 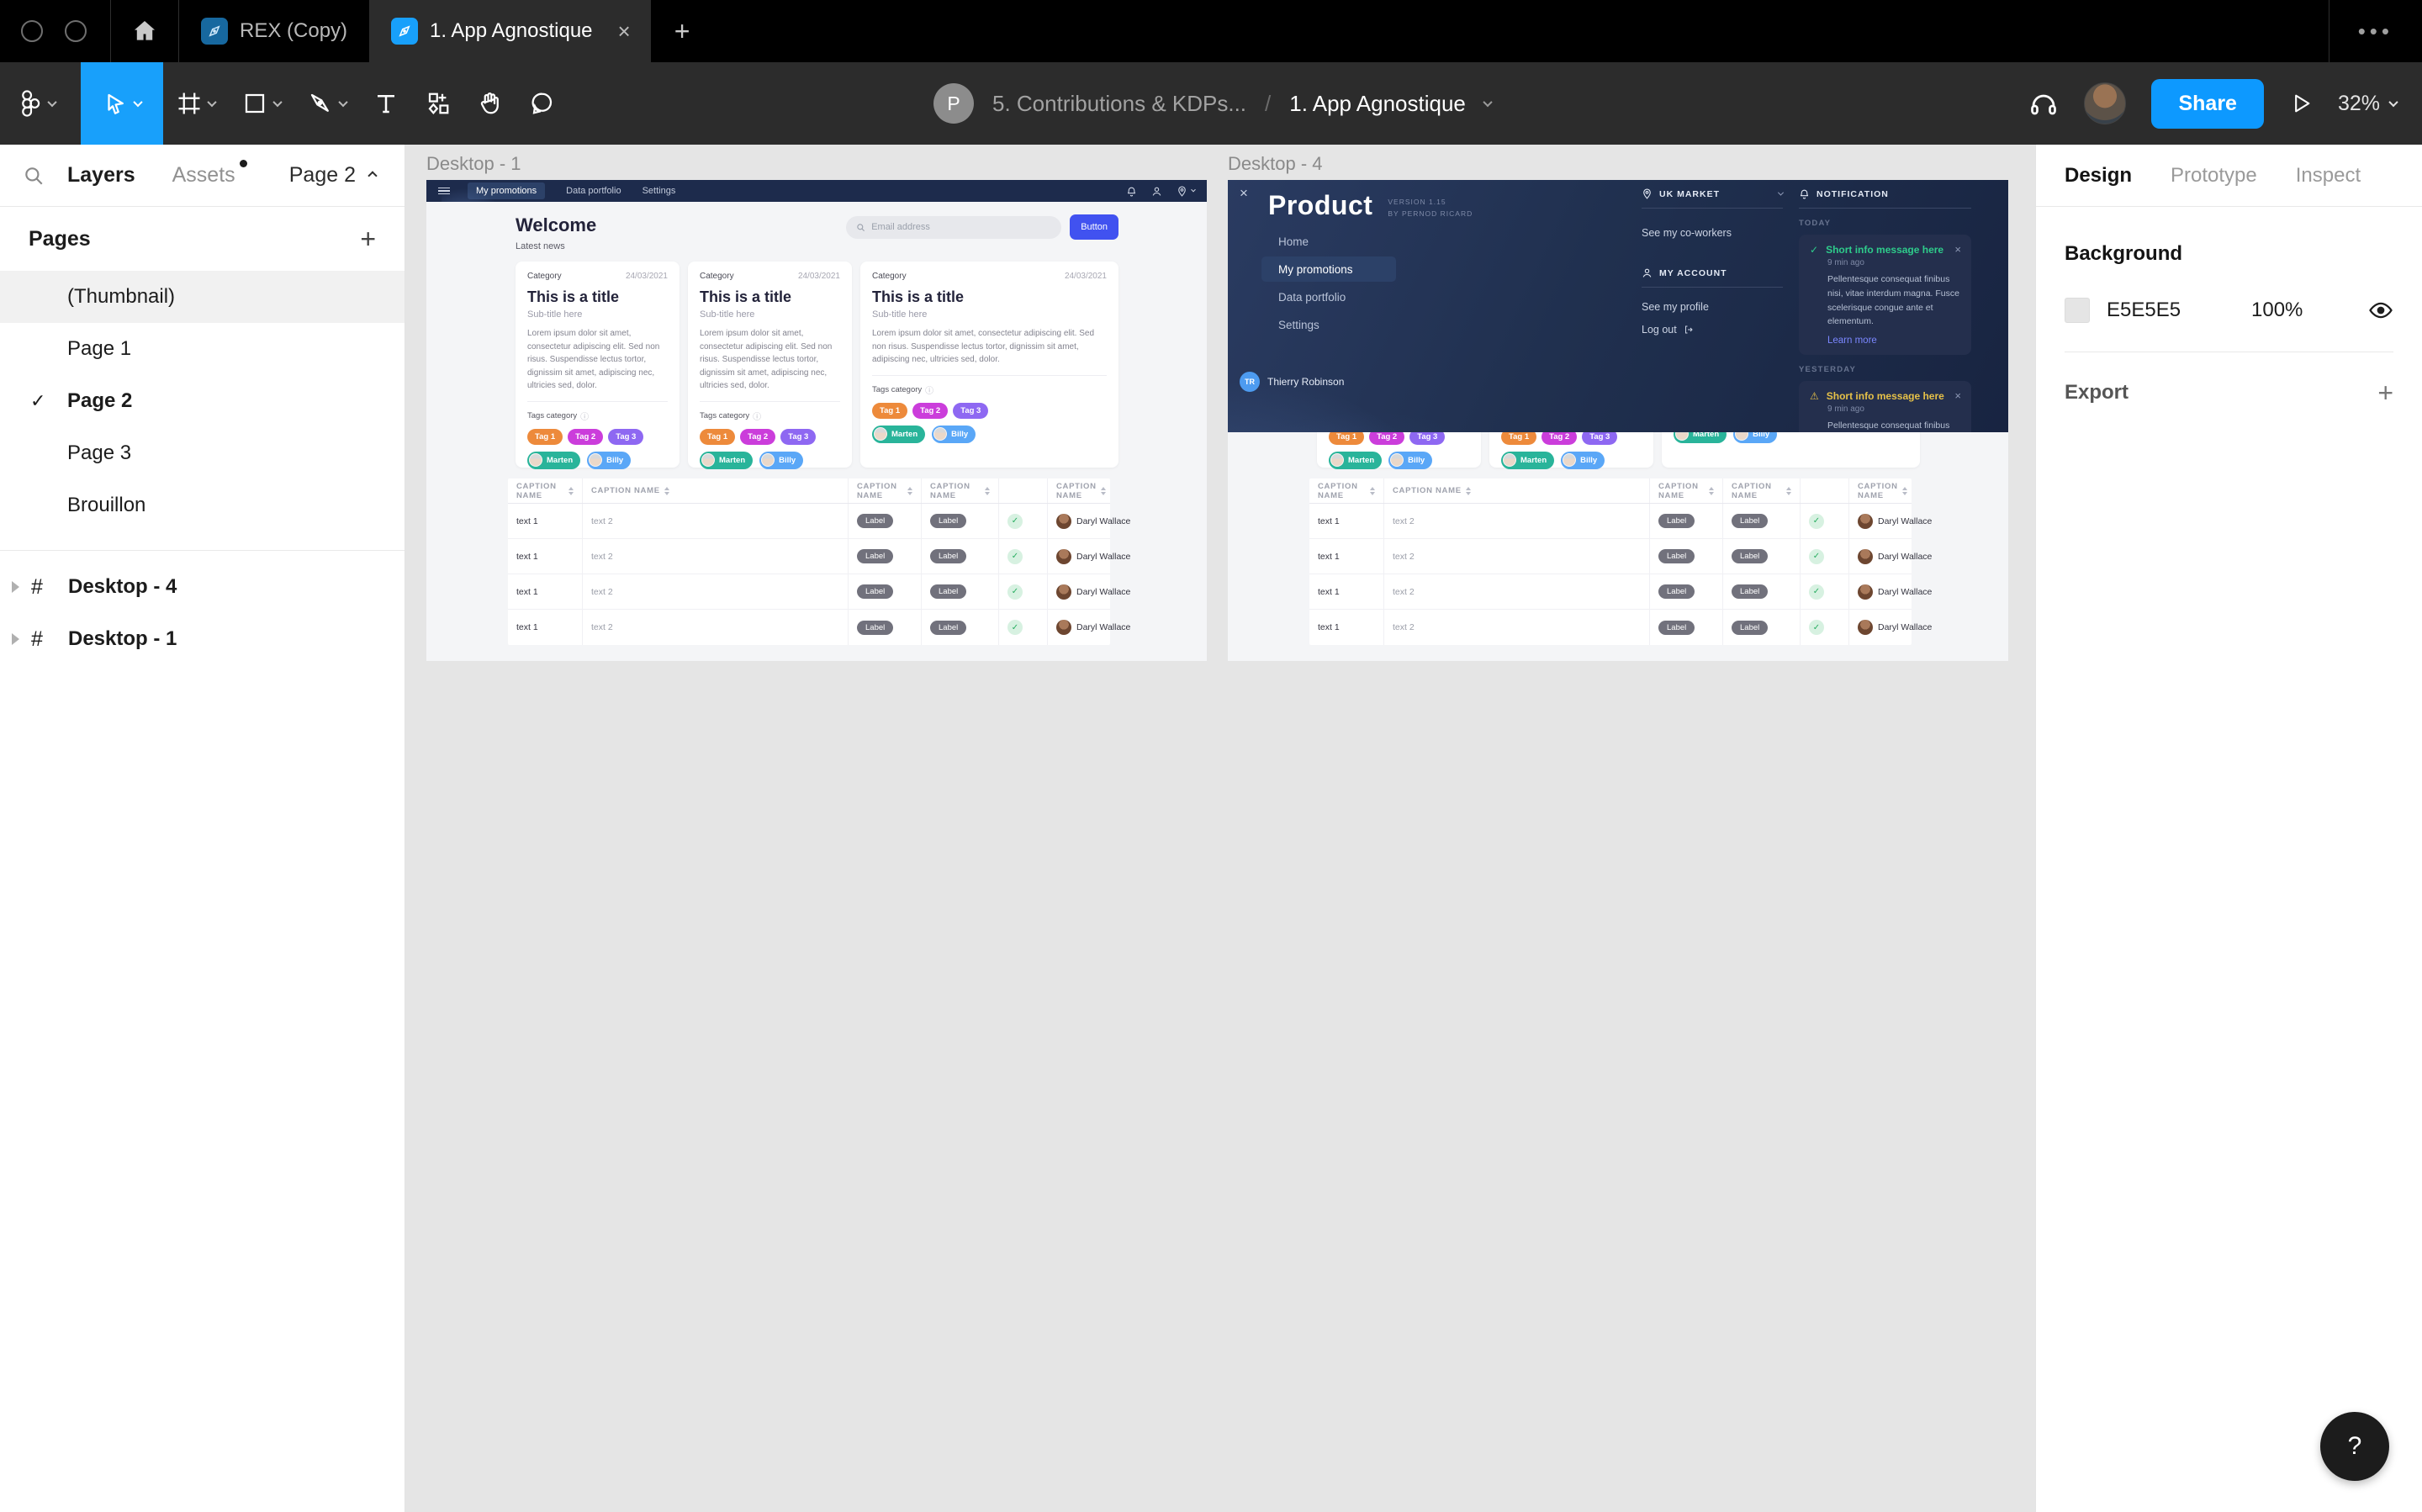 I want to click on resources-tool-button, so click(x=438, y=103).